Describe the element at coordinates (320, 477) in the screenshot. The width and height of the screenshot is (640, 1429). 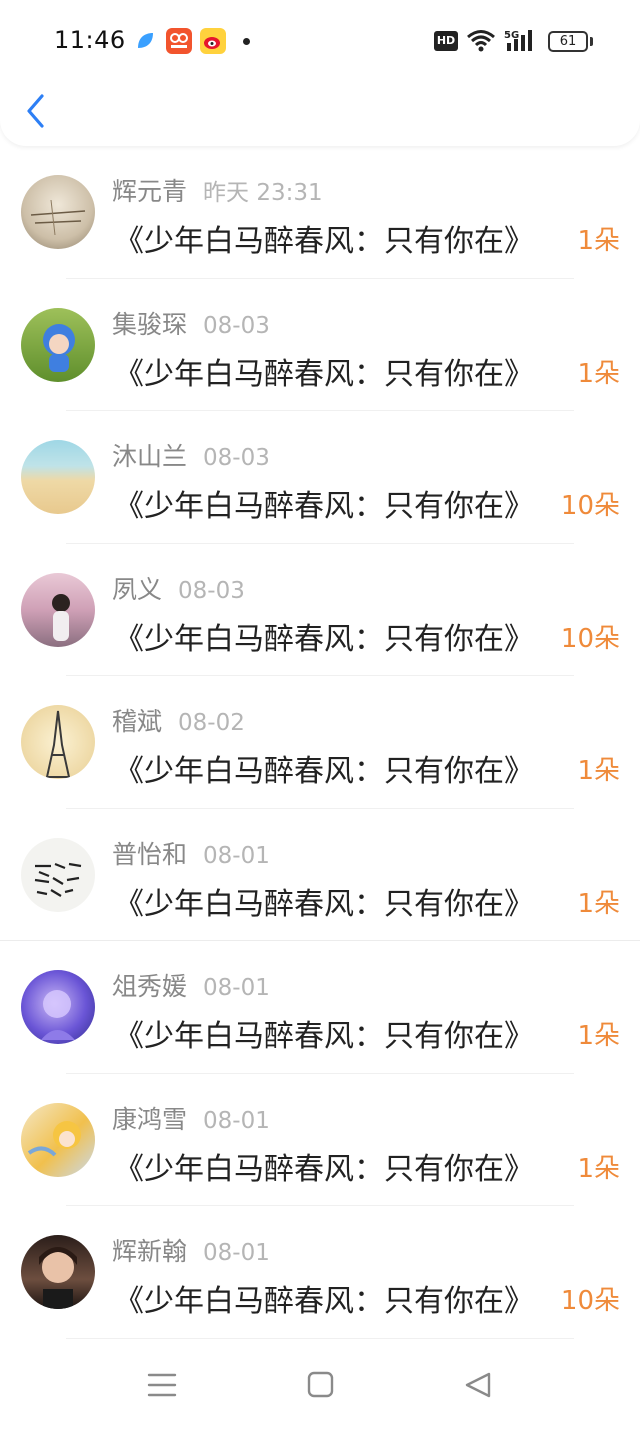
I see `list-item: 沐山兰 08-03 《少年白马醉春风：只有你在》 10朵` at that location.